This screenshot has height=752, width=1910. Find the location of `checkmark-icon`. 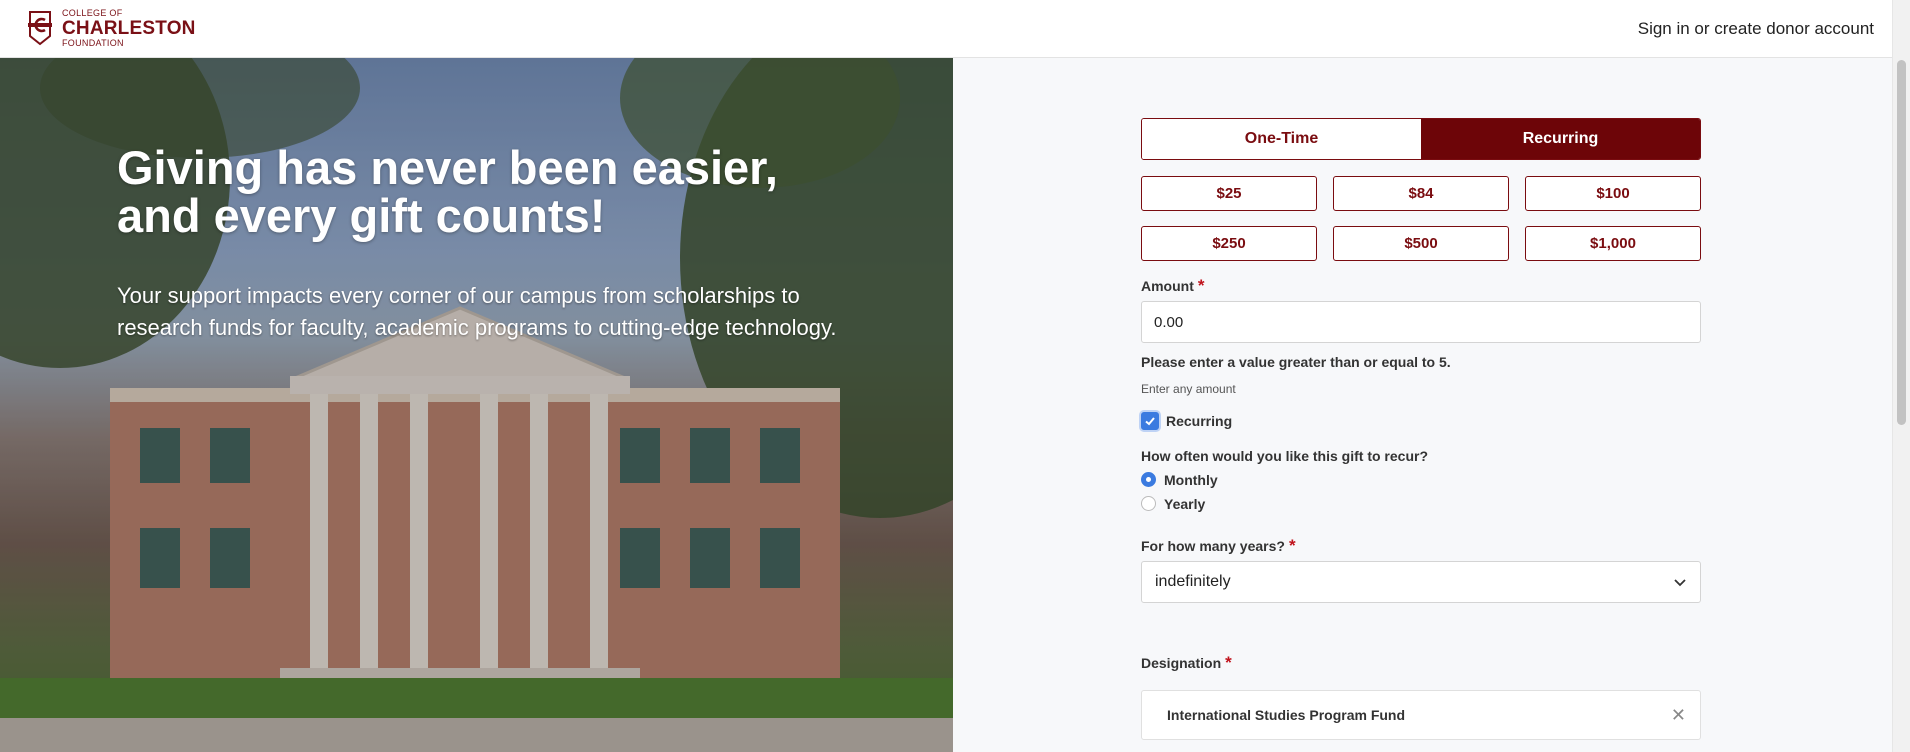

checkmark-icon is located at coordinates (1150, 421).